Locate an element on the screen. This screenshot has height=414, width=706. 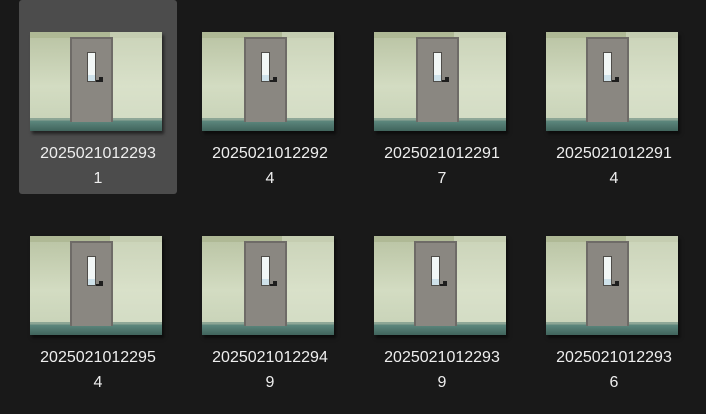
file-name: 2025021012291 4 is located at coordinates (614, 166).